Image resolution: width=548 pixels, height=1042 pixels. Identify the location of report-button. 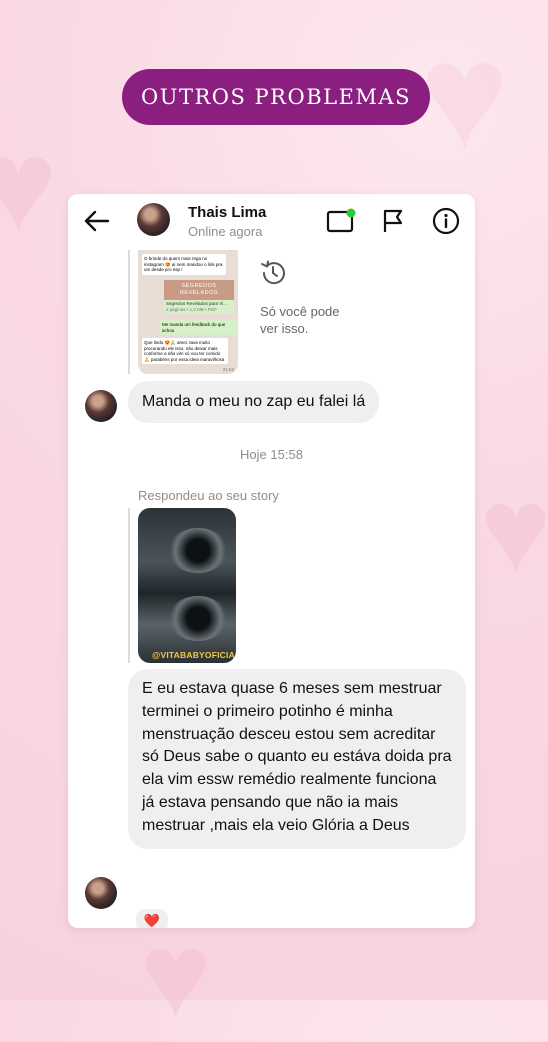
(393, 221).